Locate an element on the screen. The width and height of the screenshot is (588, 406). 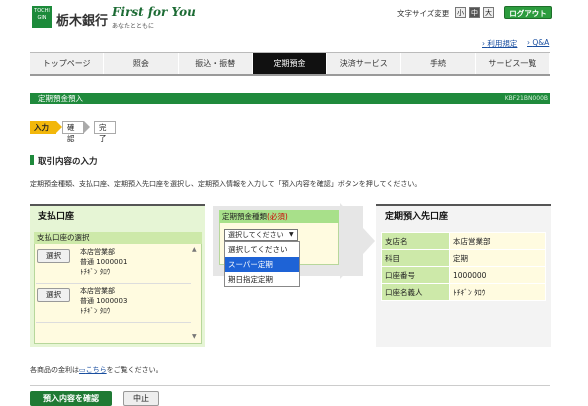
table-row: 支店名 本店営業部 is located at coordinates (463, 241).